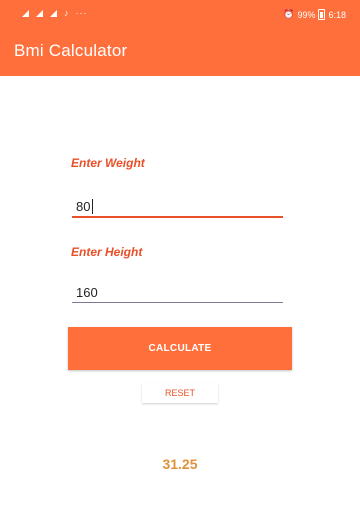 The width and height of the screenshot is (360, 512). I want to click on height-input, so click(179, 292).